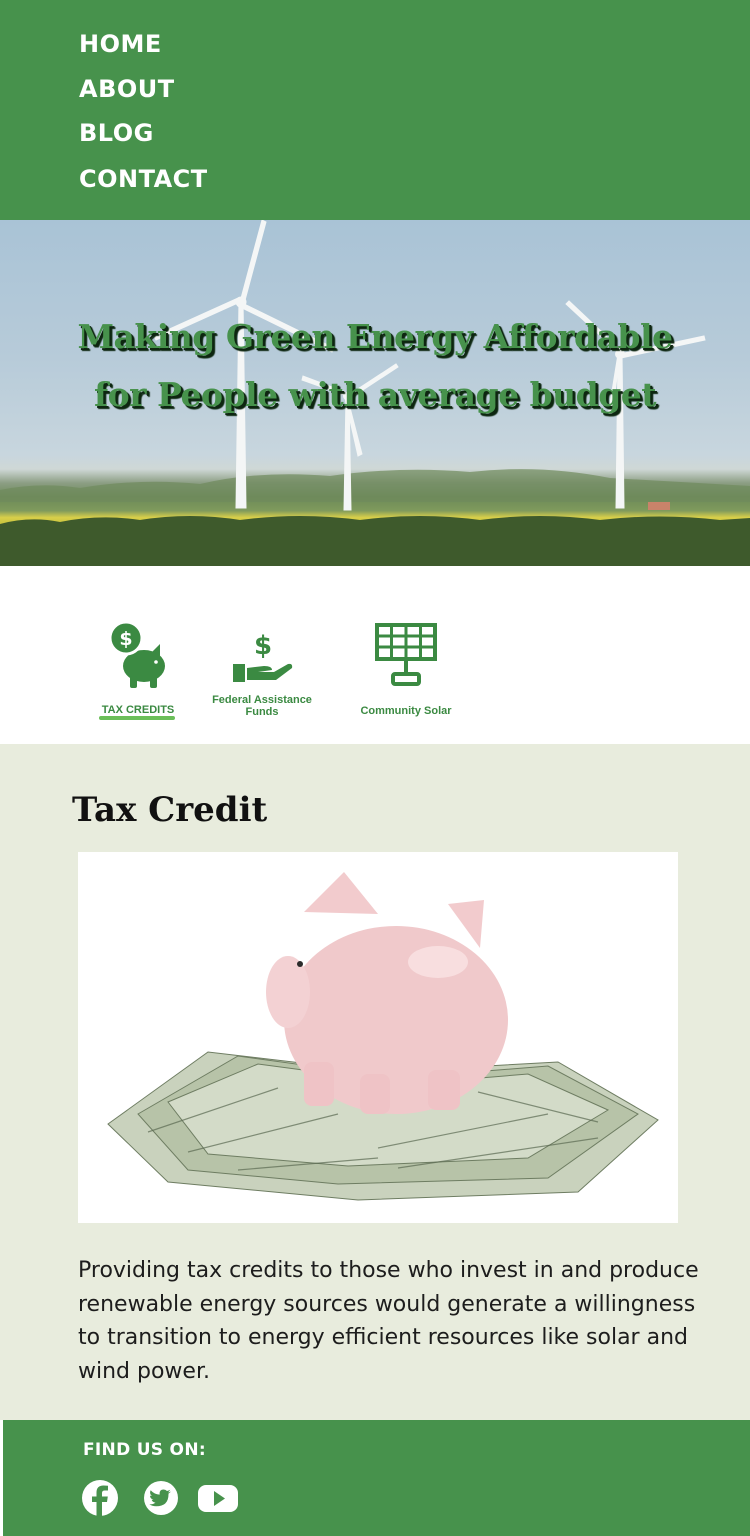  I want to click on active-tab-indicator, so click(137, 718).